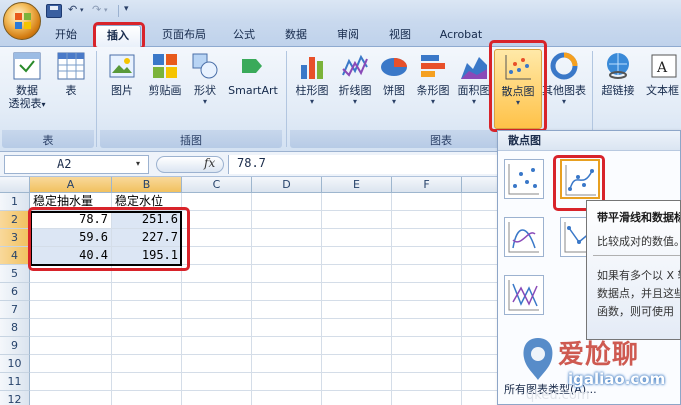 The height and width of the screenshot is (405, 681). Describe the element at coordinates (15, 328) in the screenshot. I see `row-header-8: 8` at that location.